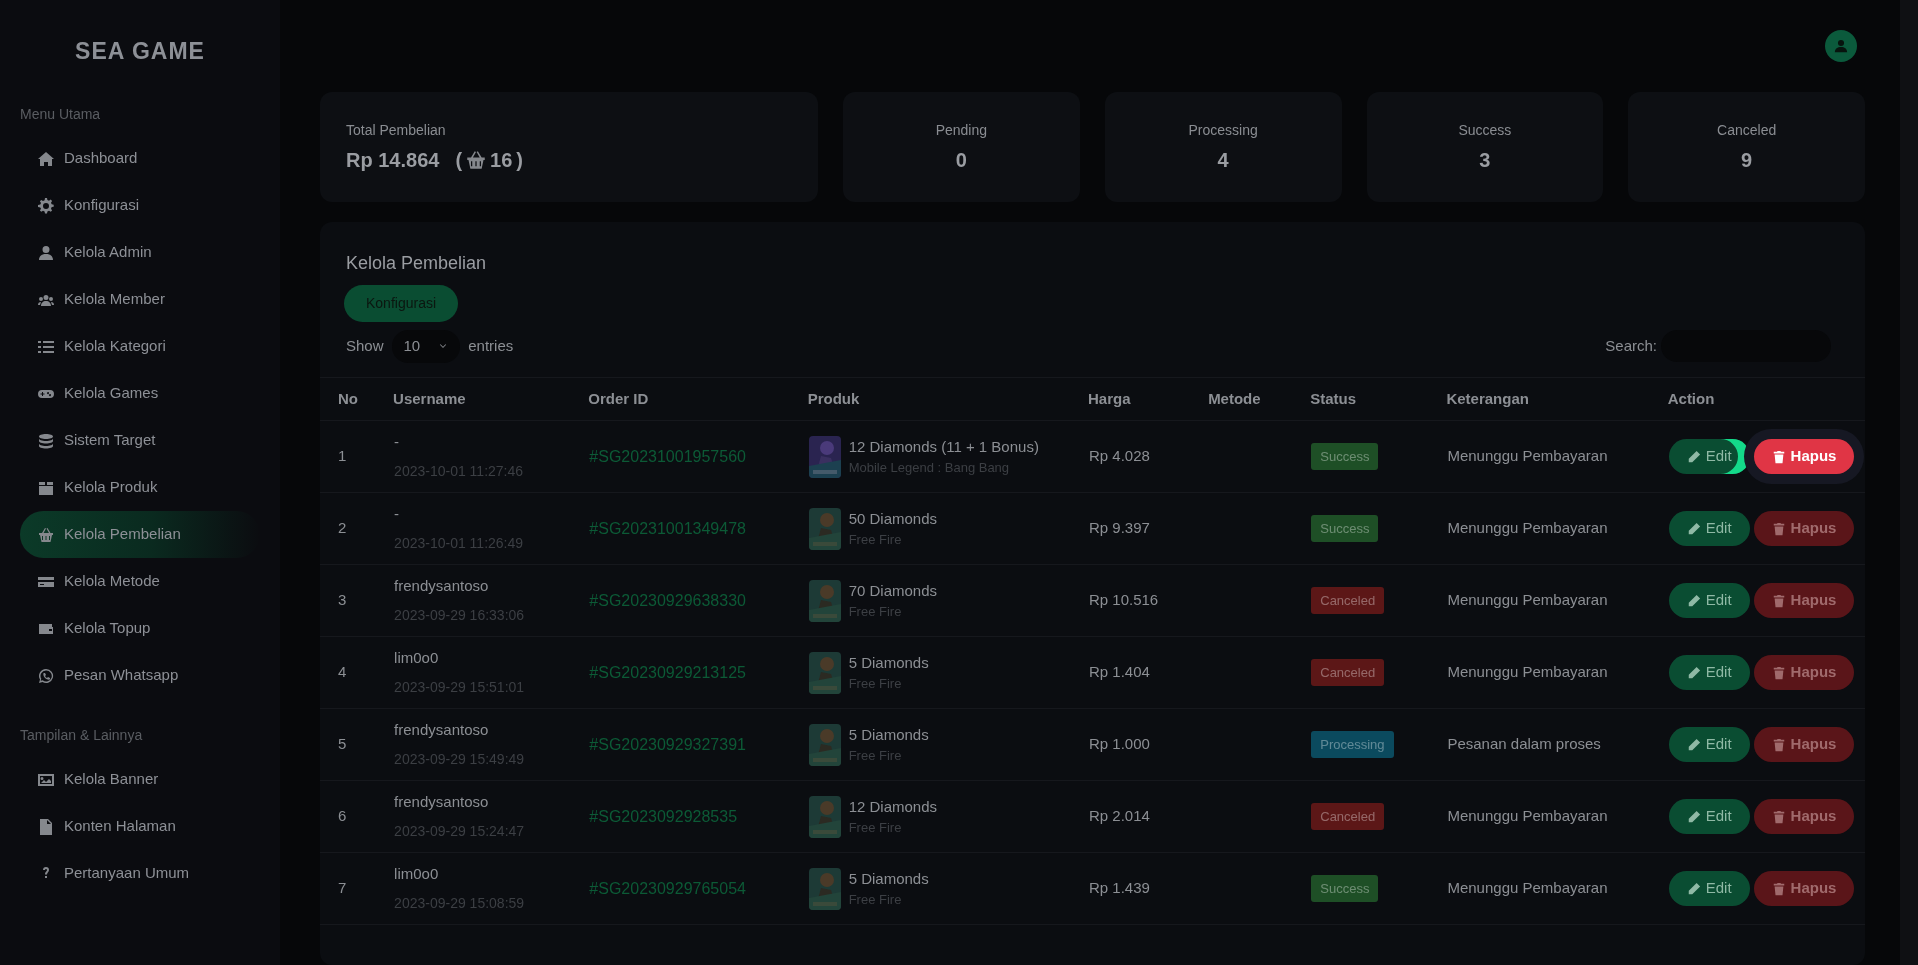  Describe the element at coordinates (1691, 398) in the screenshot. I see `column-header: Action` at that location.